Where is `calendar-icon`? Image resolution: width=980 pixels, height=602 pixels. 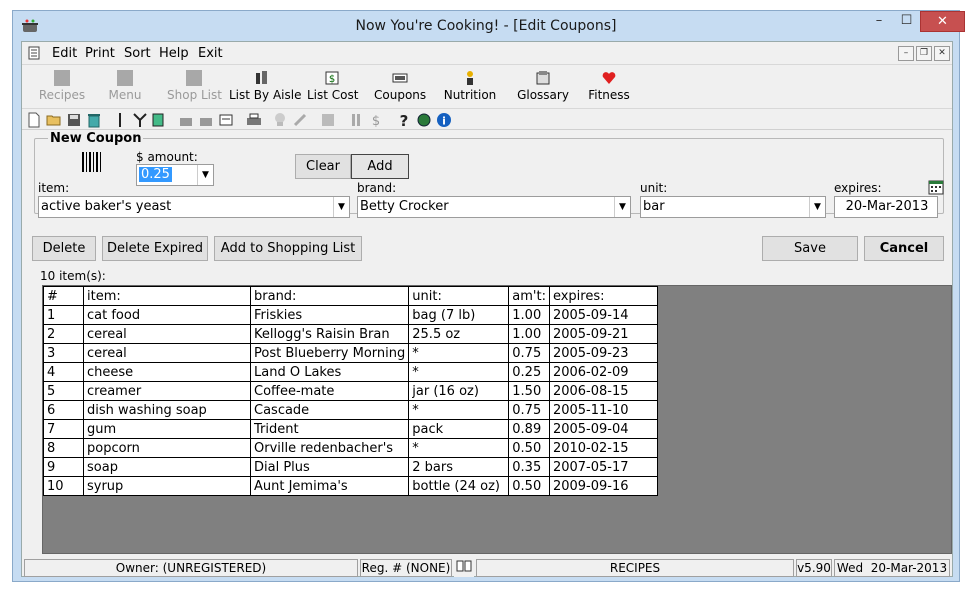
calendar-icon is located at coordinates (936, 187).